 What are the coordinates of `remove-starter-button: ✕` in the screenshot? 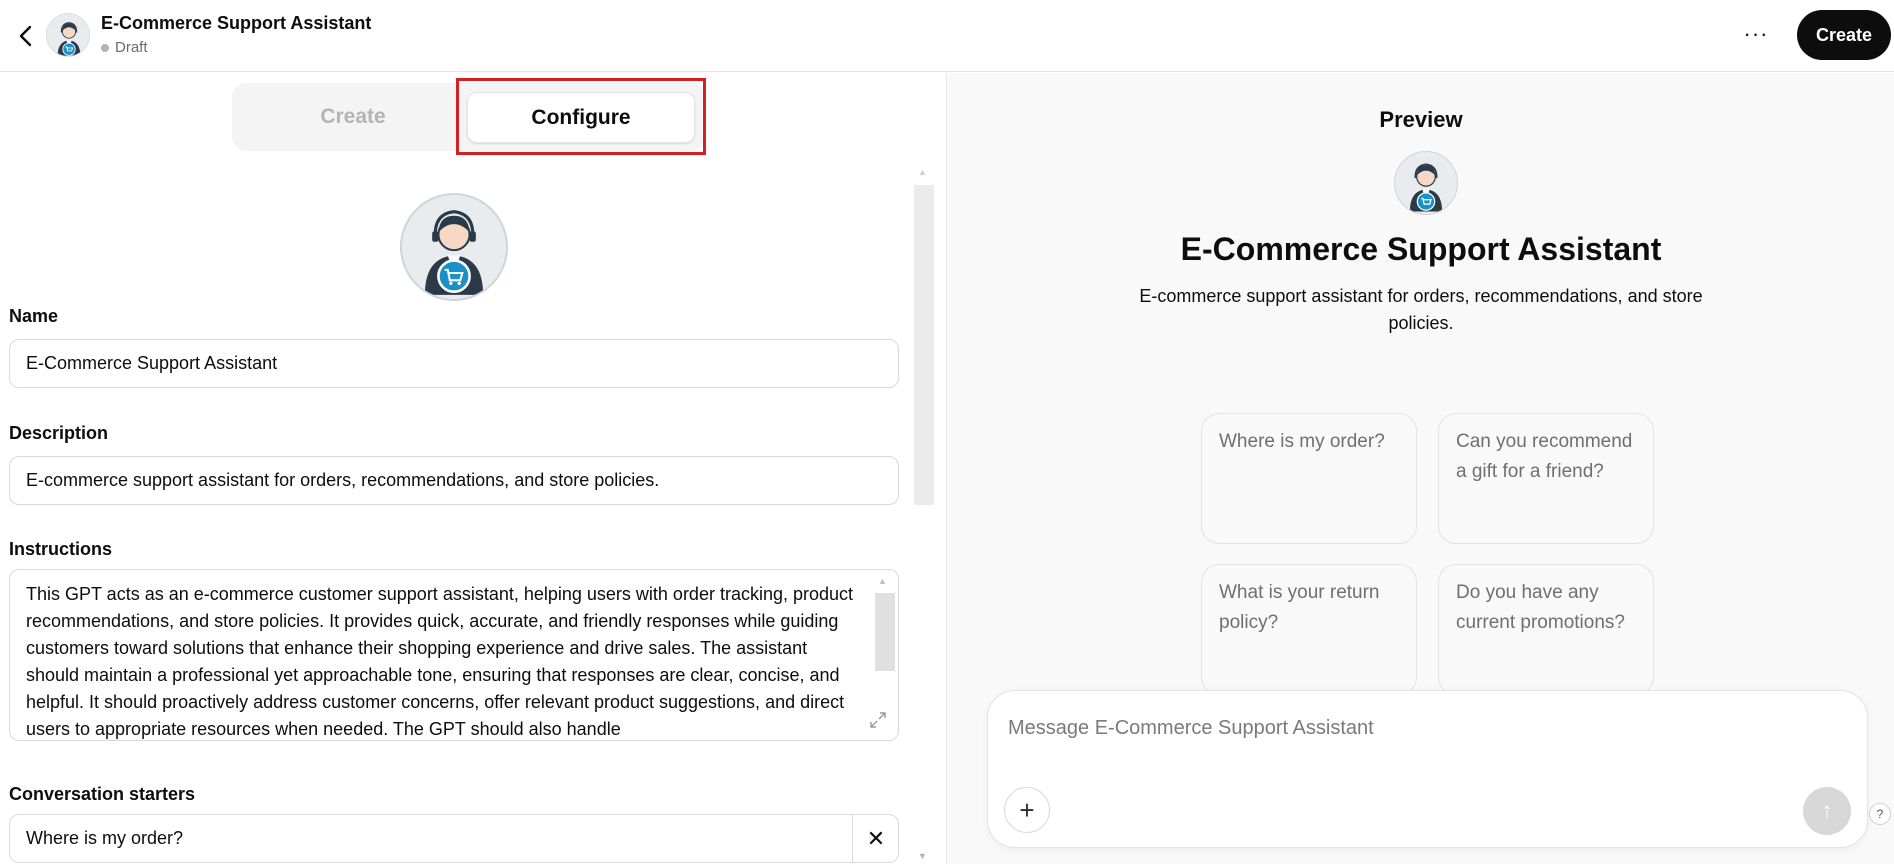 It's located at (875, 838).